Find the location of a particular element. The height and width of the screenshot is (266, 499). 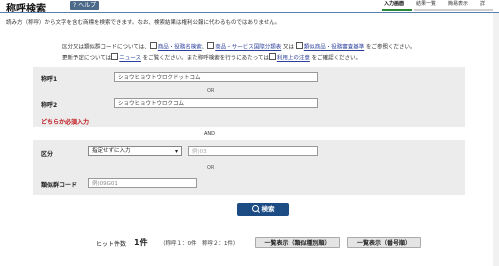

link-goods-services-search: 商品・役務名検索 is located at coordinates (180, 48).